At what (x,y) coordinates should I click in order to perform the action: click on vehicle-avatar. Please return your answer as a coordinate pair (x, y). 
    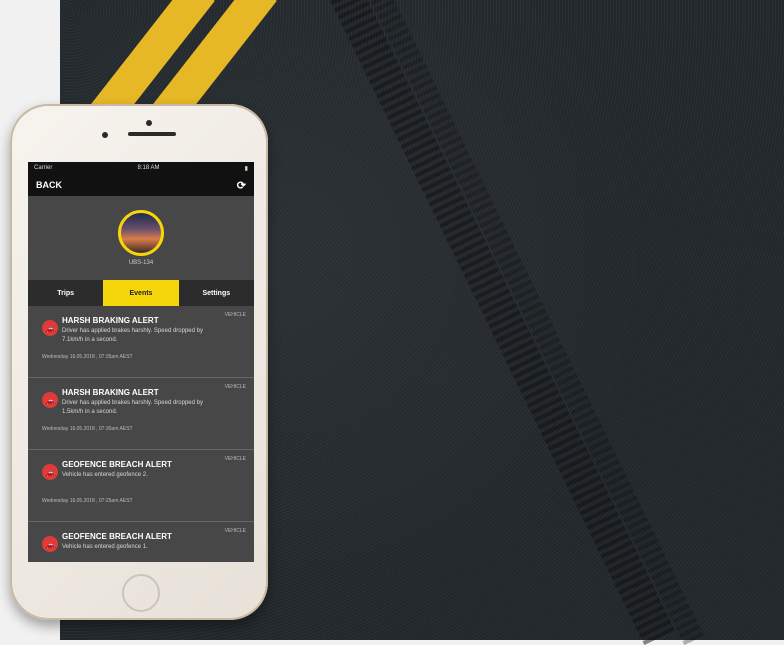
    Looking at the image, I should click on (141, 233).